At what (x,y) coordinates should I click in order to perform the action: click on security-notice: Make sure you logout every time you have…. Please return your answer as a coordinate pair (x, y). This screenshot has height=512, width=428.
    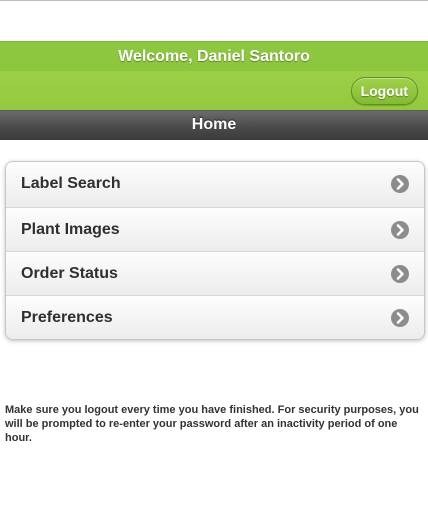
    Looking at the image, I should click on (212, 424).